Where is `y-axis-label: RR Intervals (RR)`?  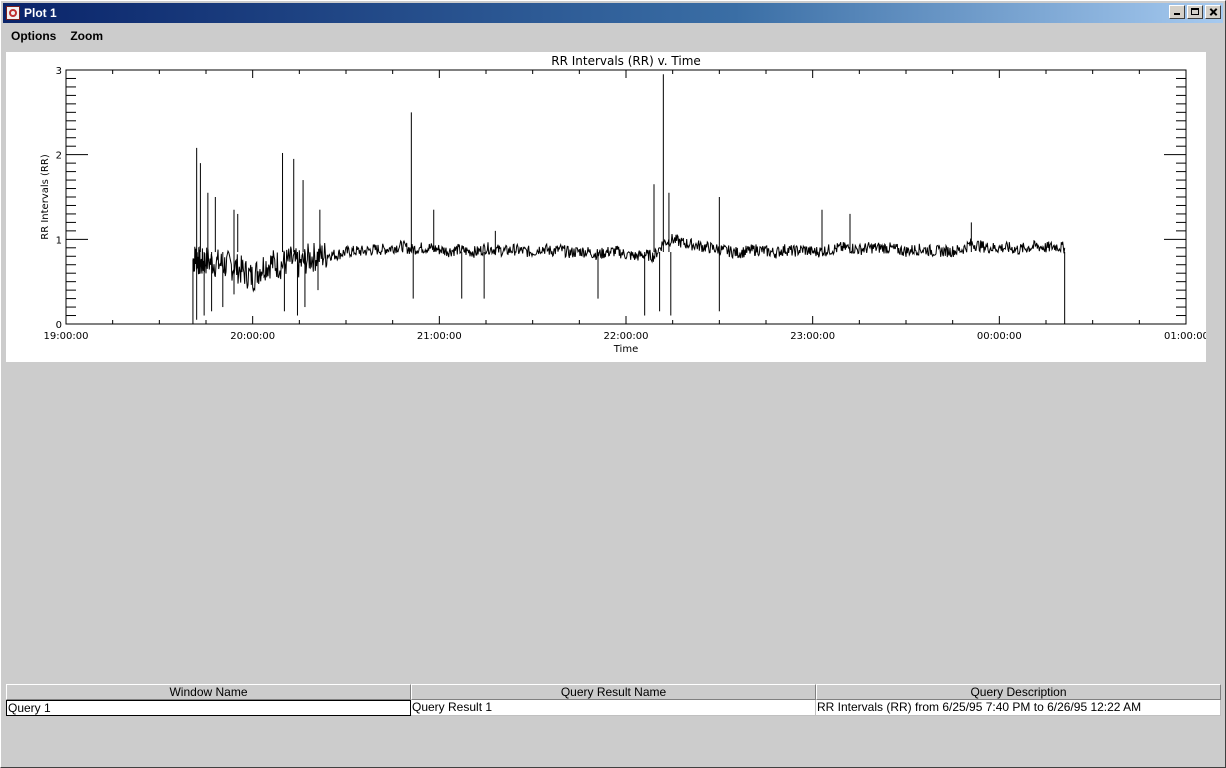 y-axis-label: RR Intervals (RR) is located at coordinates (45, 197).